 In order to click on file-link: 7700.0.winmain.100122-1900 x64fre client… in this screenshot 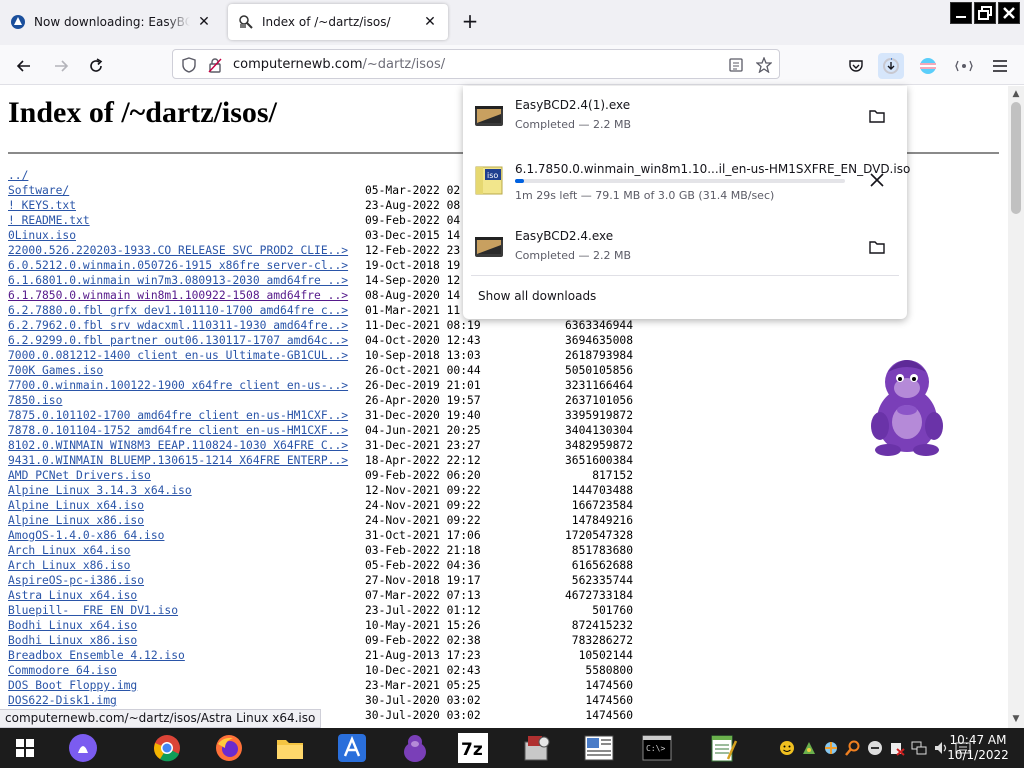, I will do `click(186, 385)`.